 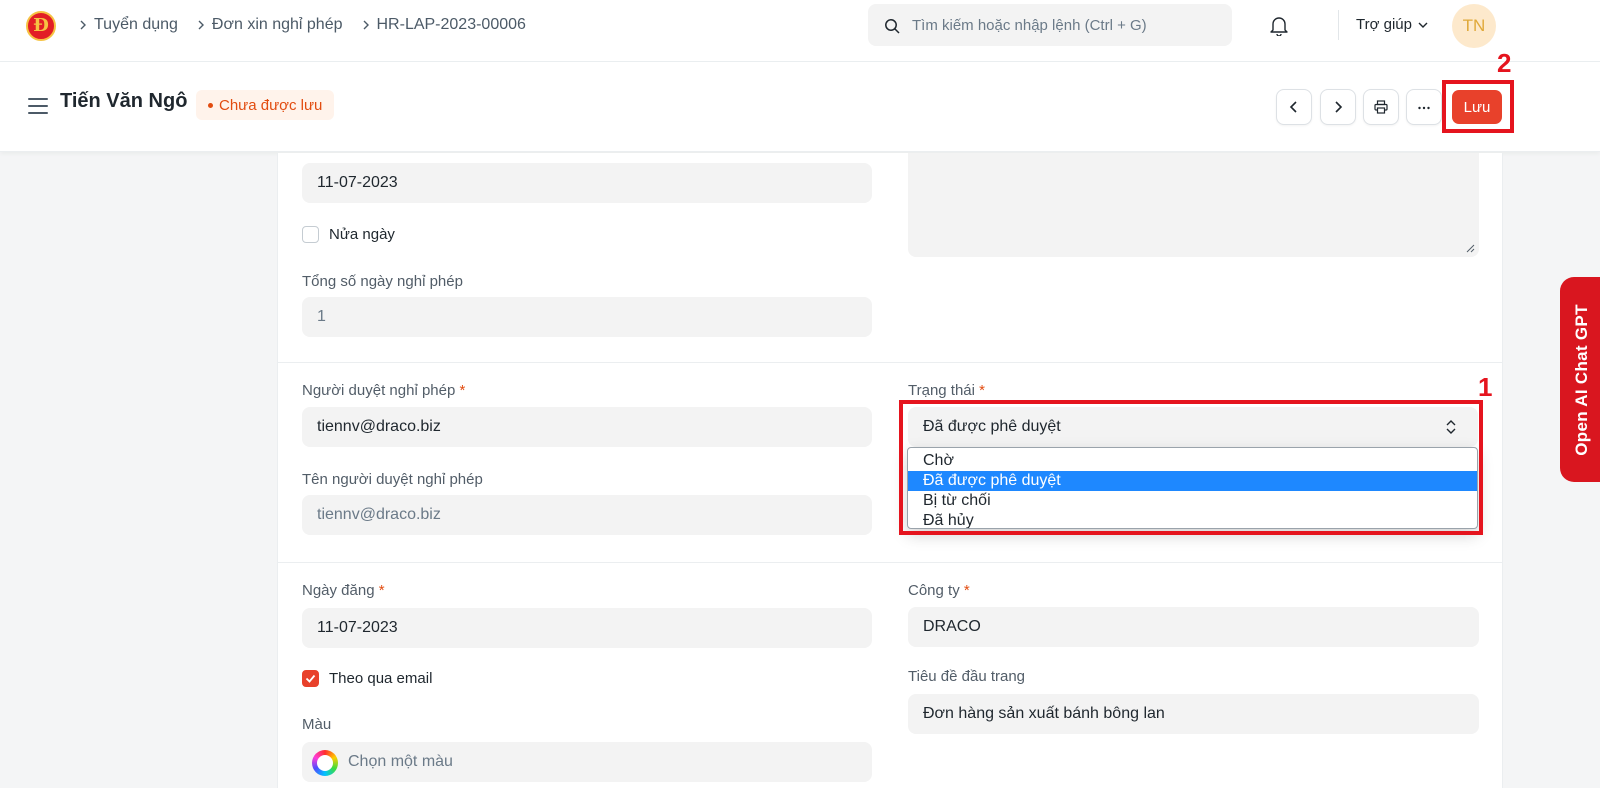 I want to click on previous-button, so click(x=1294, y=107).